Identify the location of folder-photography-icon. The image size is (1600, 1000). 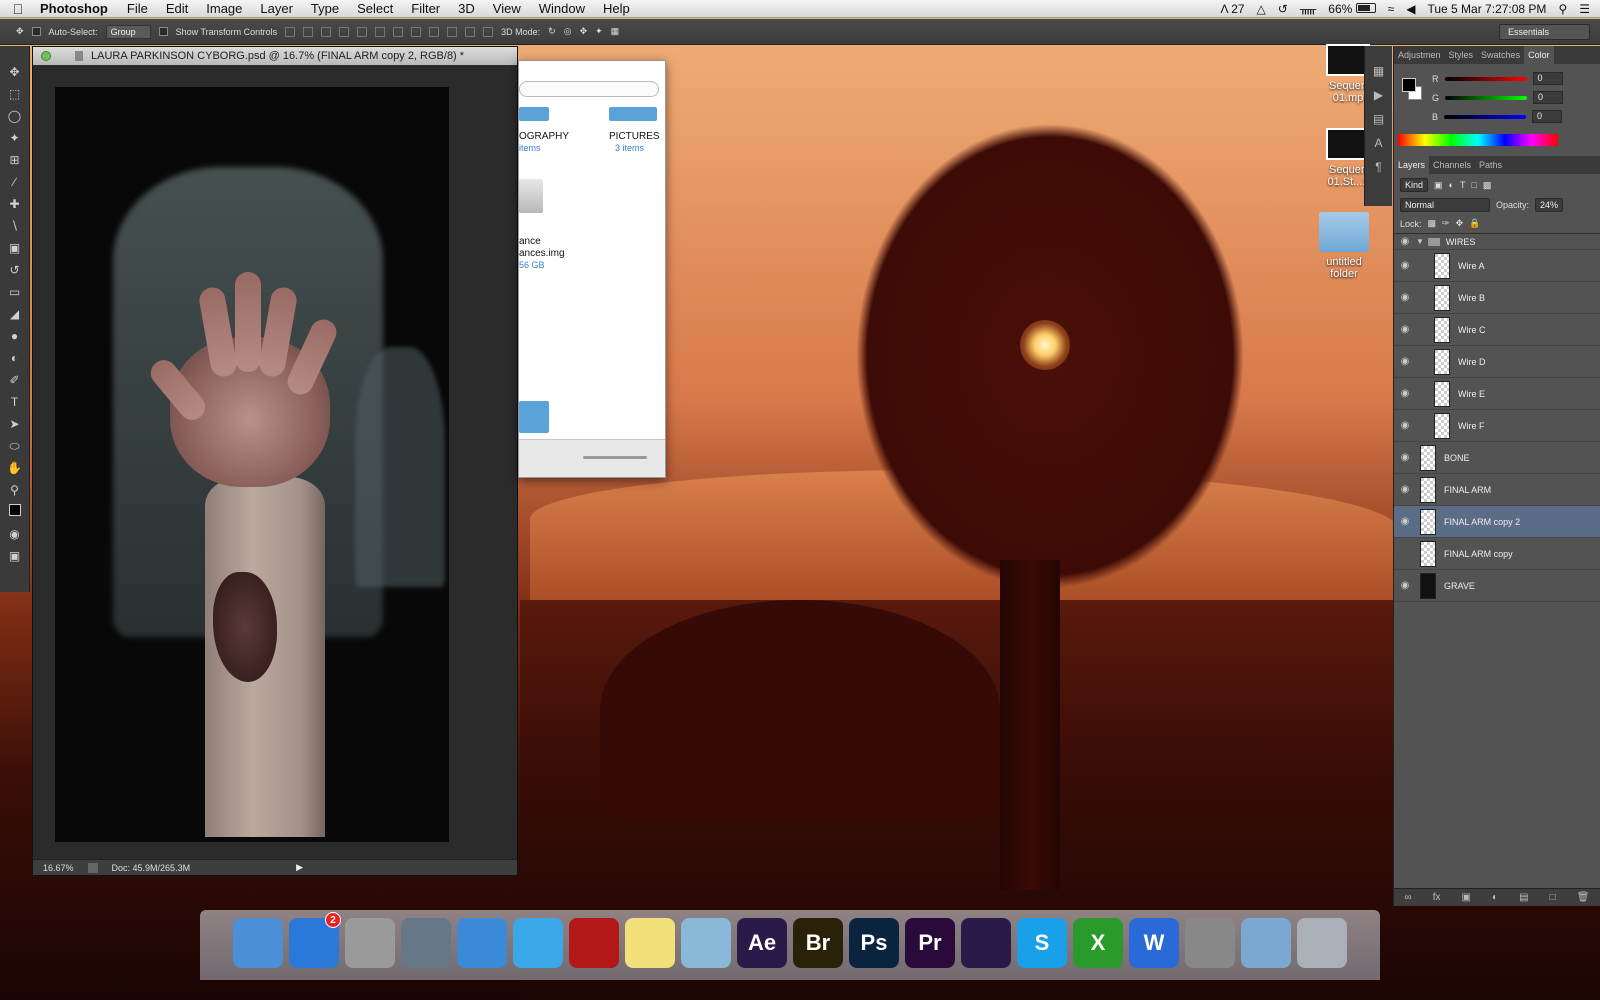
(534, 114).